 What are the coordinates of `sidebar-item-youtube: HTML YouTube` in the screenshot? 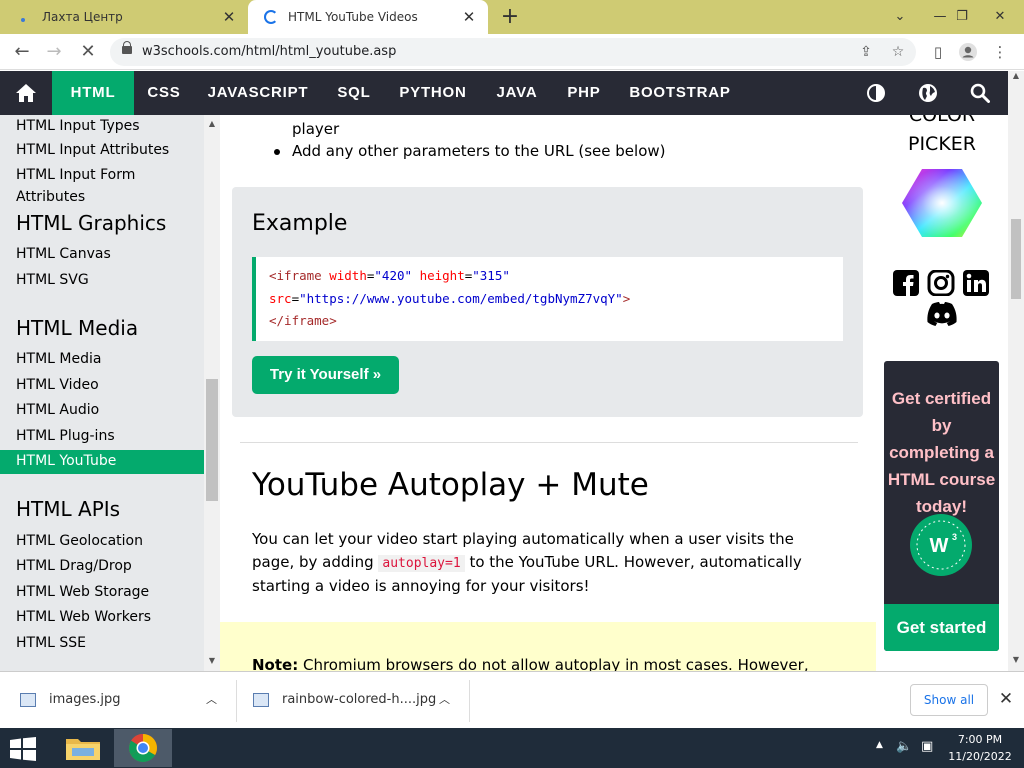 It's located at (102, 462).